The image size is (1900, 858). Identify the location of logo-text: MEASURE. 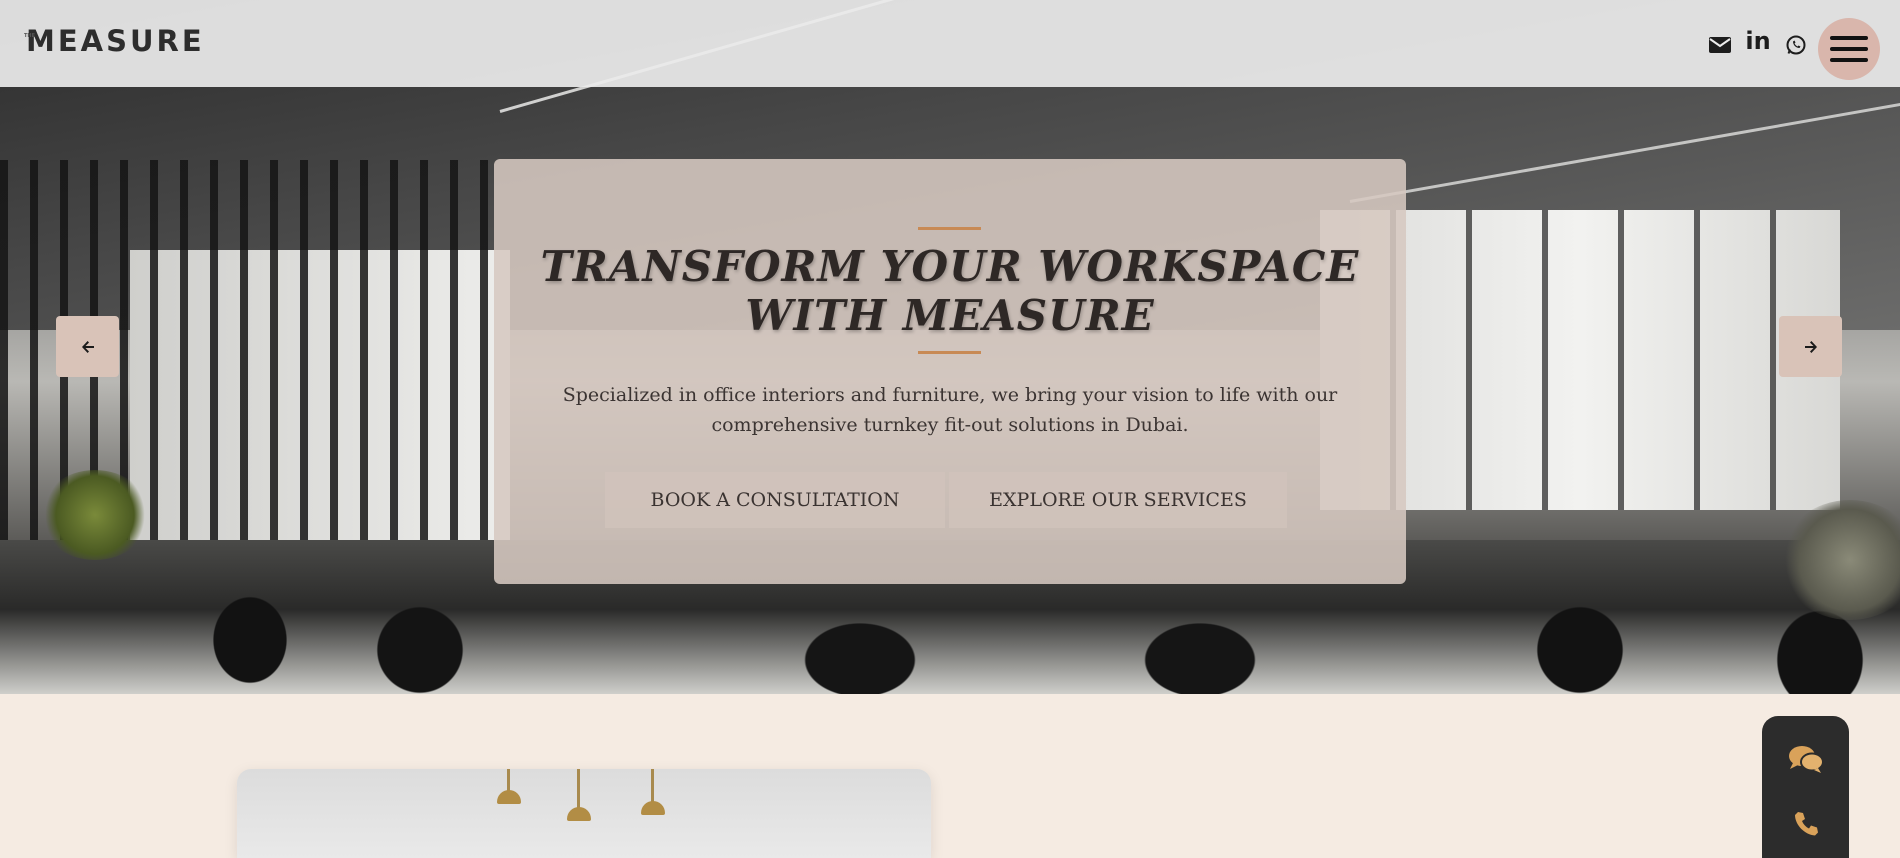
(115, 41).